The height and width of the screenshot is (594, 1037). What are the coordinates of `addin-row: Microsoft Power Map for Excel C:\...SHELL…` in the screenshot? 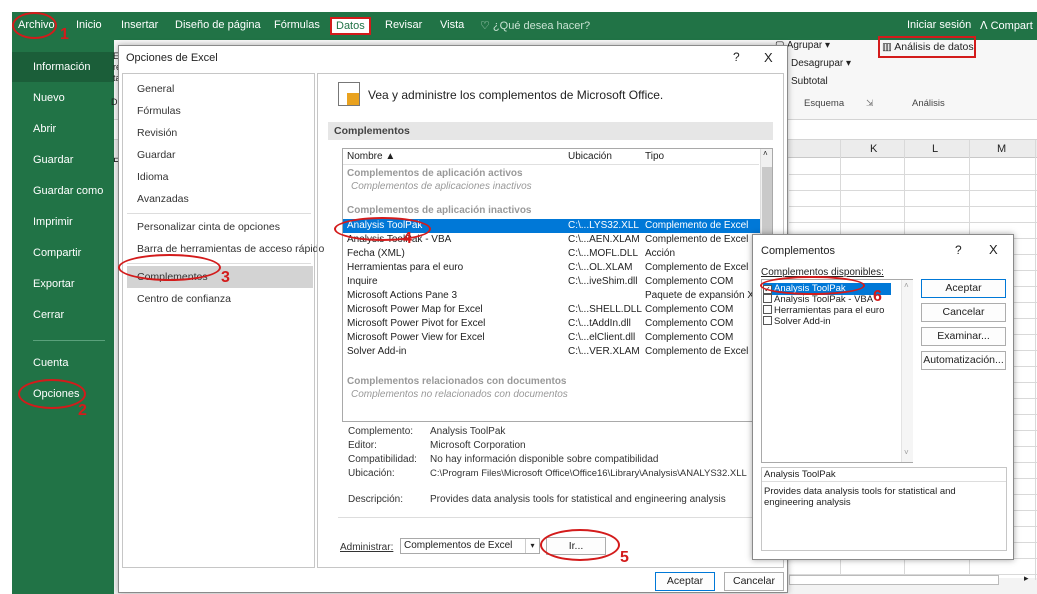 It's located at (557, 310).